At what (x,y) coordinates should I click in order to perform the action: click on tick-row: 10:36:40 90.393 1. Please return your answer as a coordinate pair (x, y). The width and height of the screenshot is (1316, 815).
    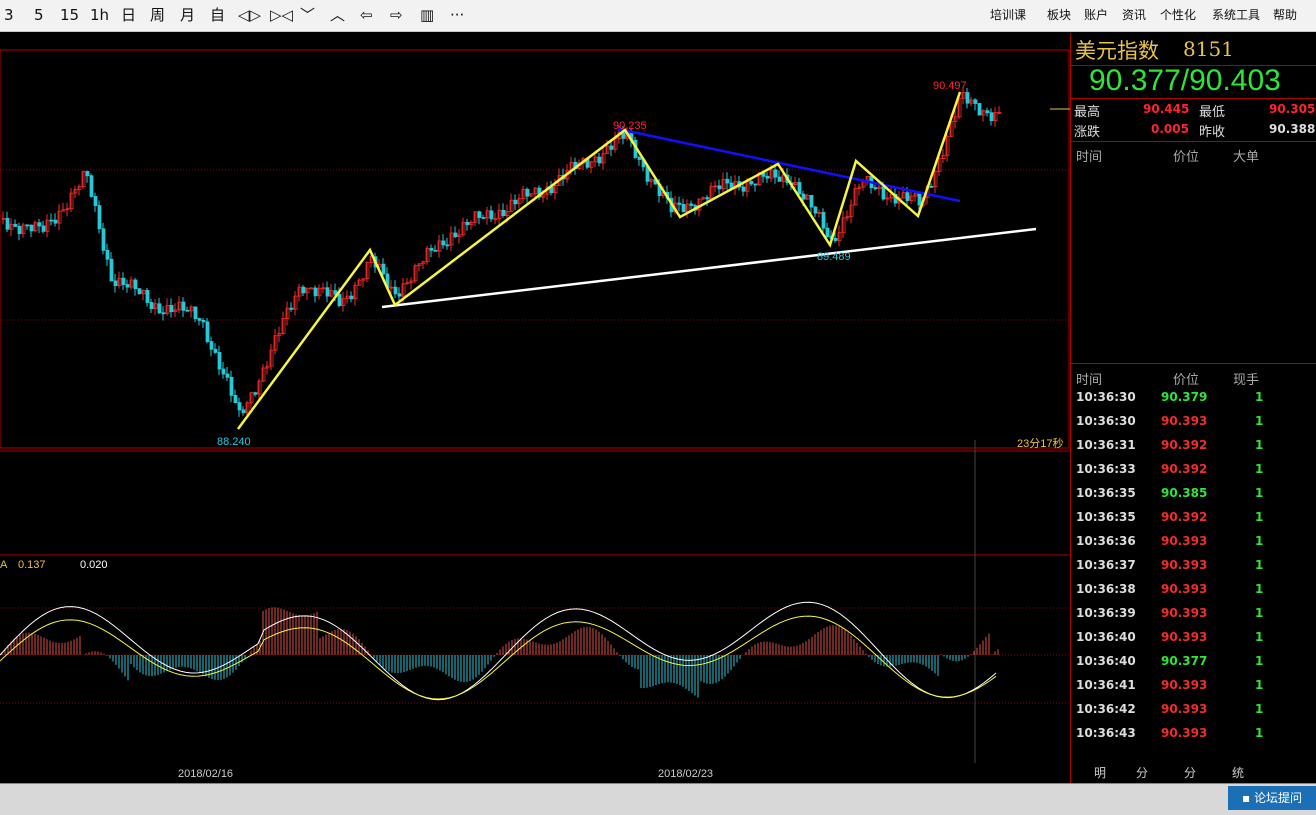
    Looking at the image, I should click on (1193, 638).